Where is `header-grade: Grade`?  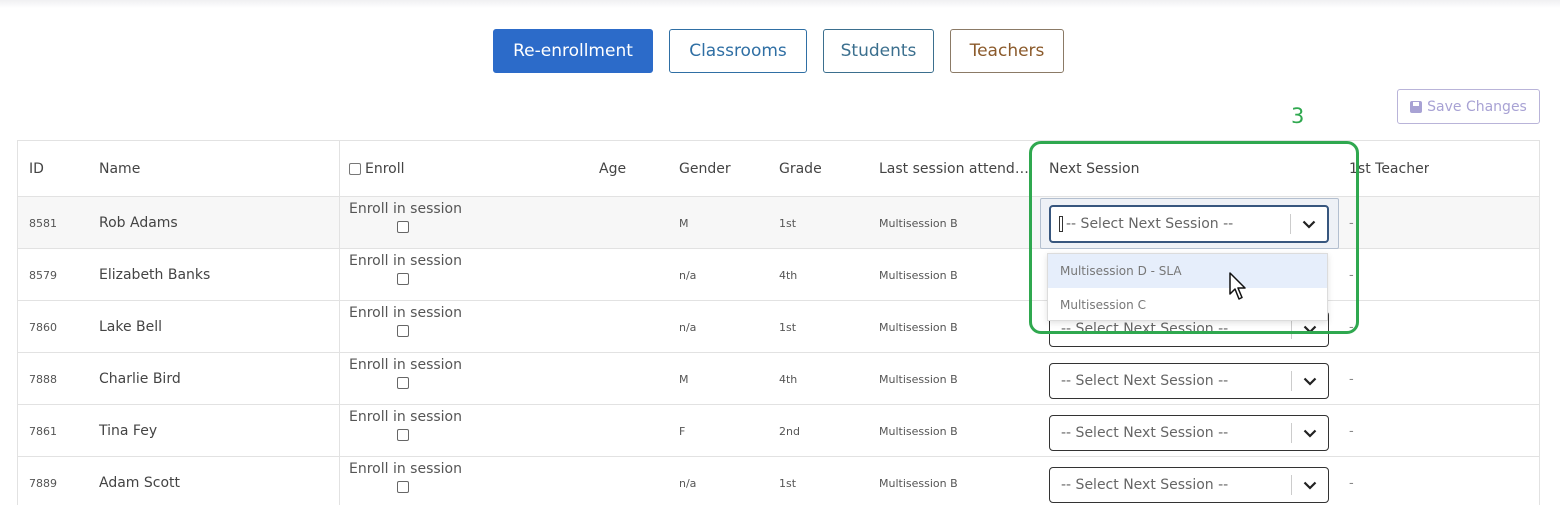
header-grade: Grade is located at coordinates (800, 169).